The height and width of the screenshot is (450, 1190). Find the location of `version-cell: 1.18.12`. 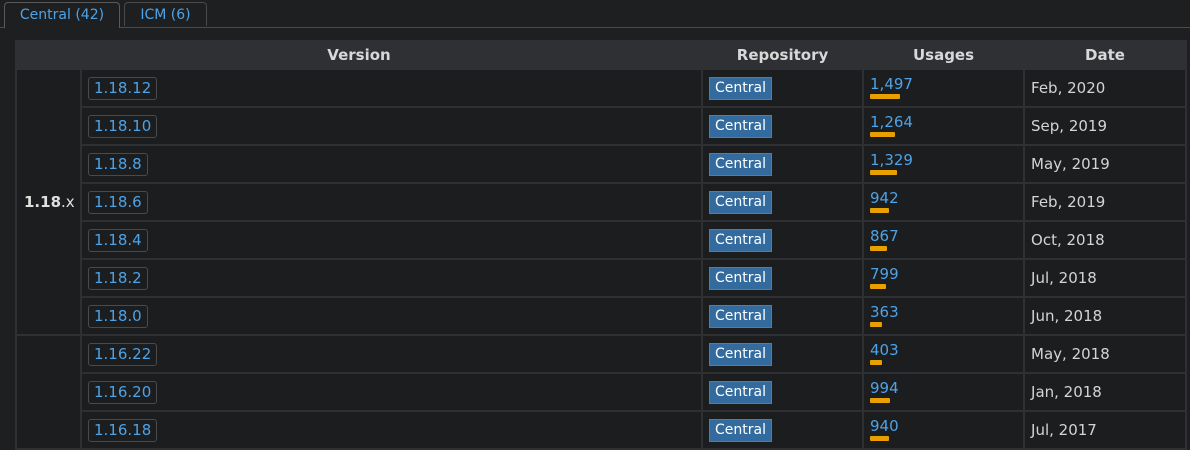

version-cell: 1.18.12 is located at coordinates (392, 88).